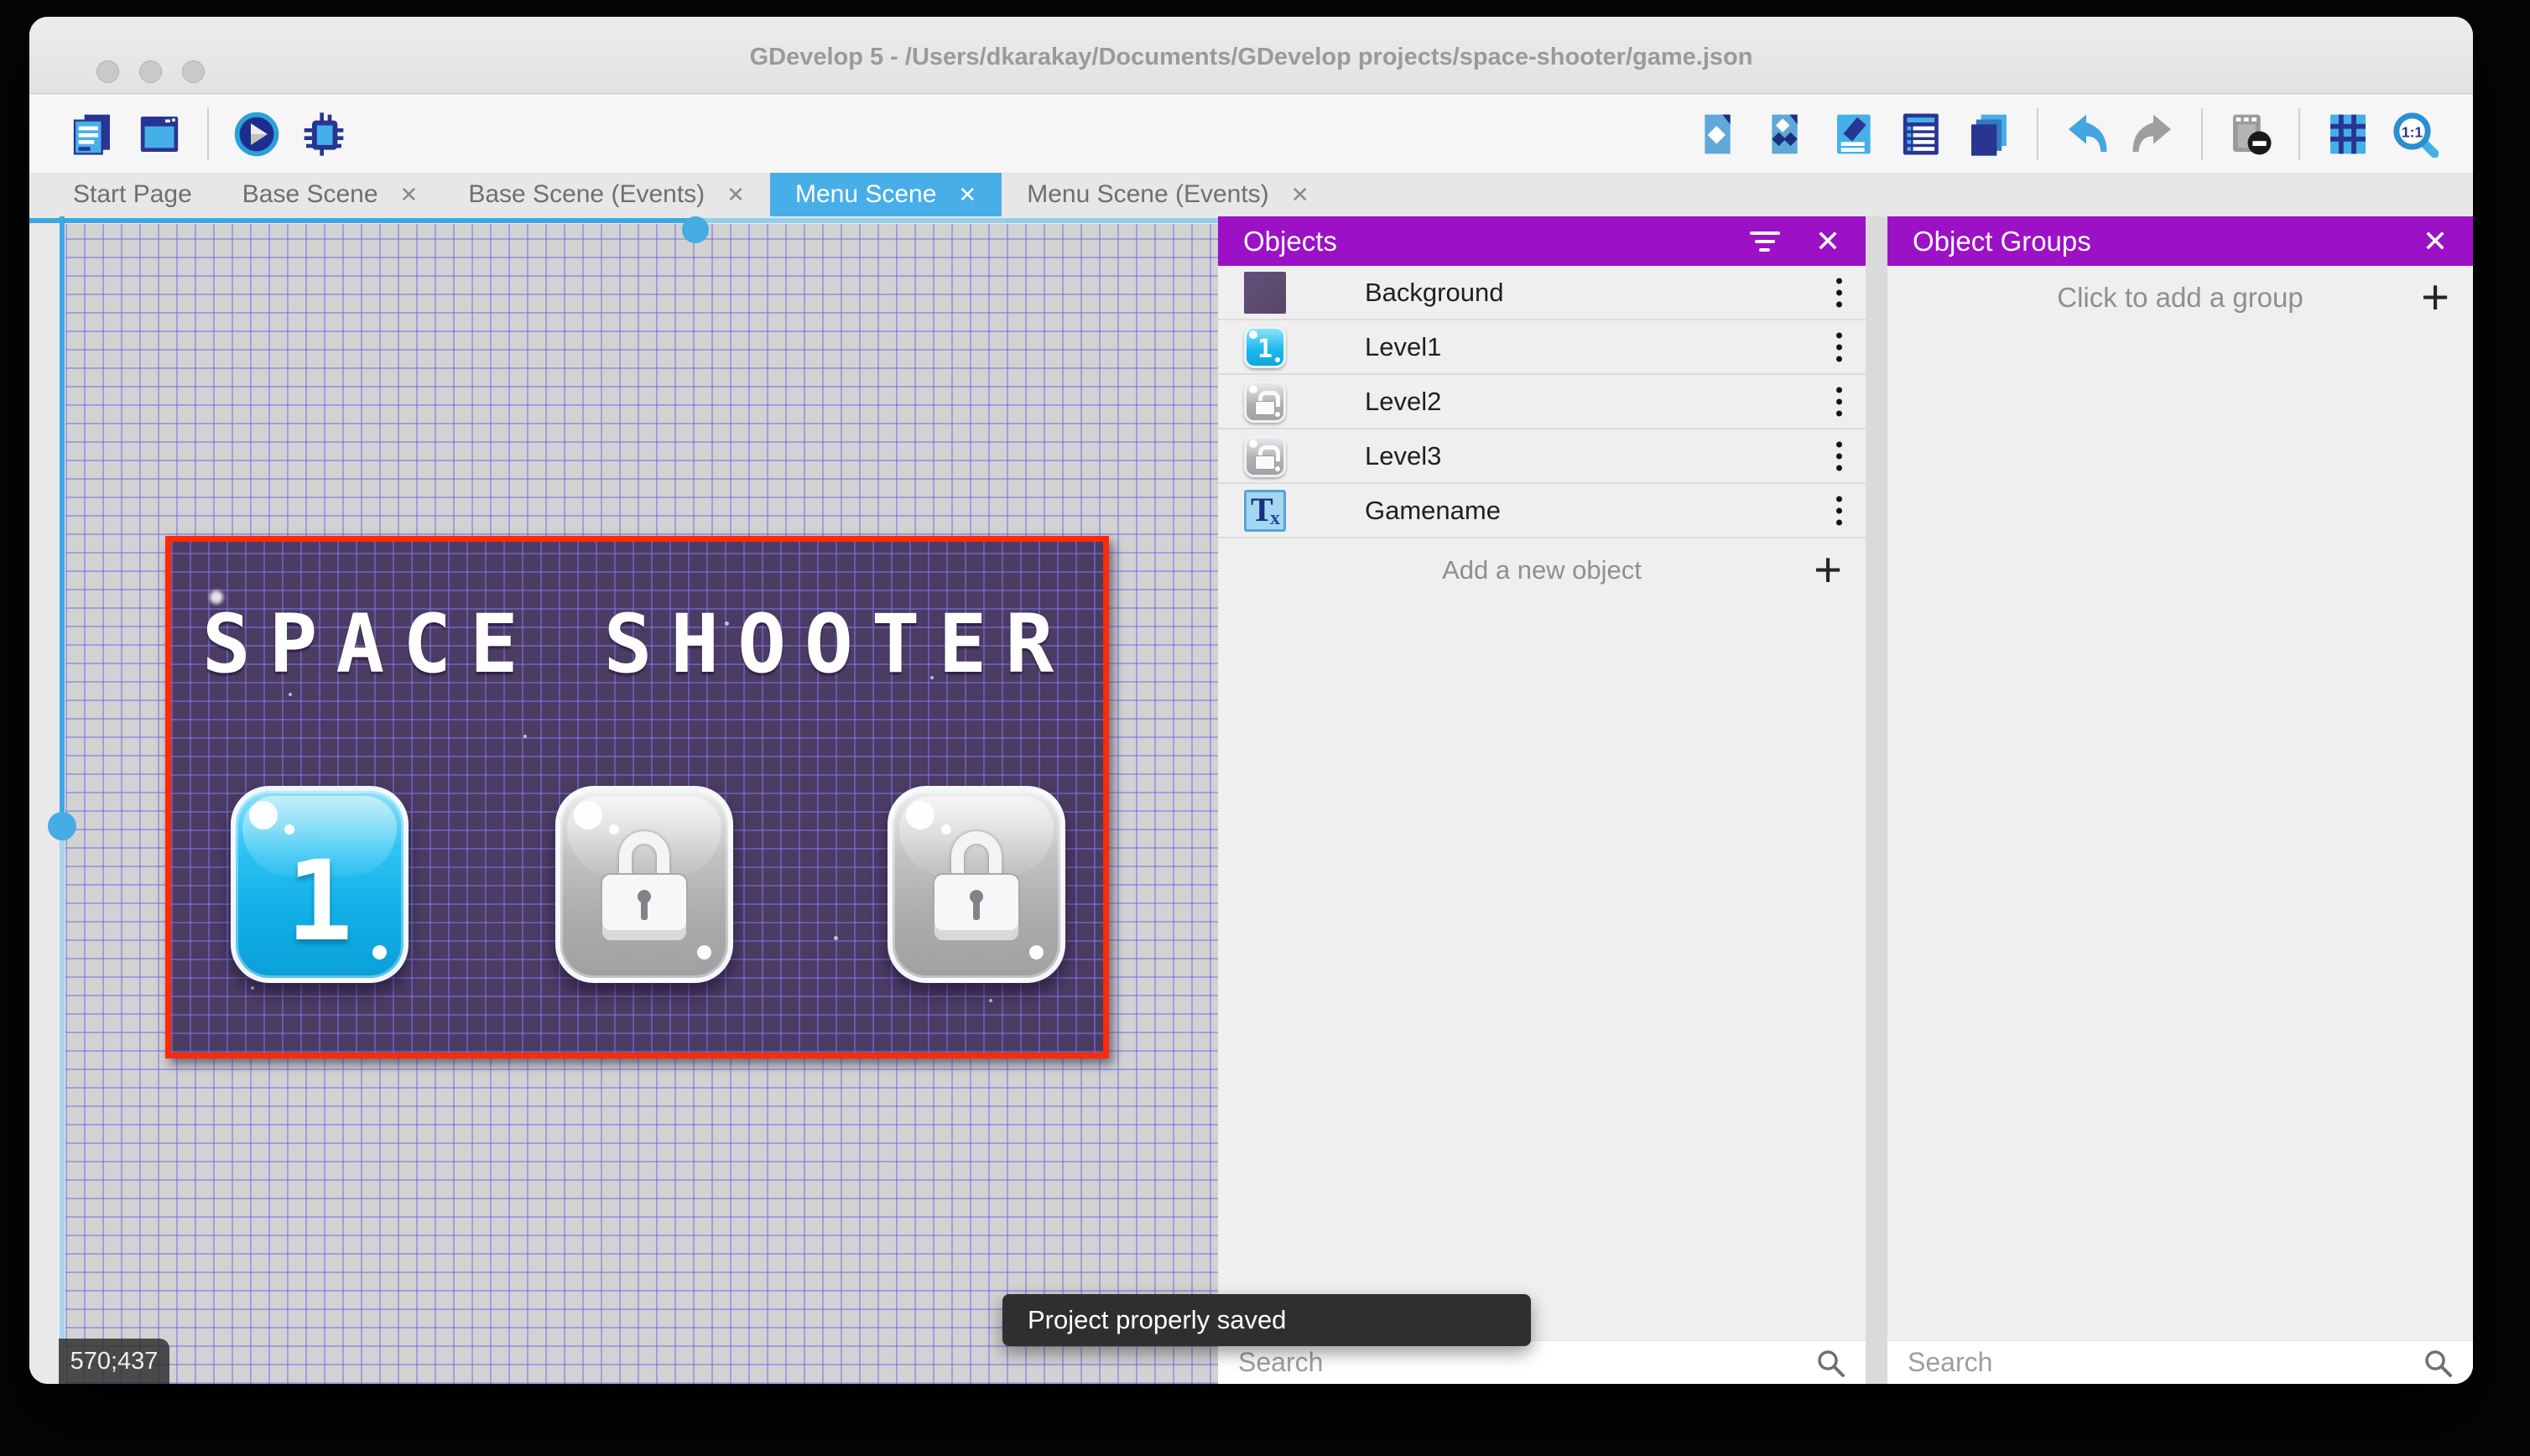  I want to click on add-new-object-button: Add a new object +, so click(1542, 570).